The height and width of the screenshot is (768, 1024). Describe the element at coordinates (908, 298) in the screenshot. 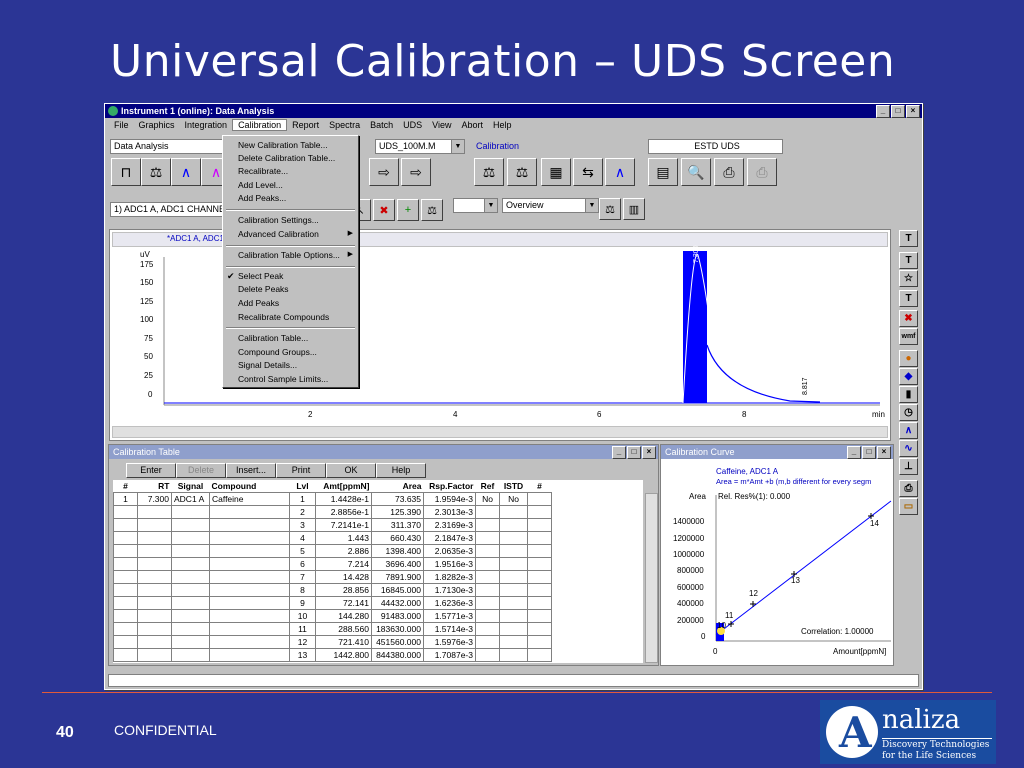

I see `text-arrow-icon: T` at that location.